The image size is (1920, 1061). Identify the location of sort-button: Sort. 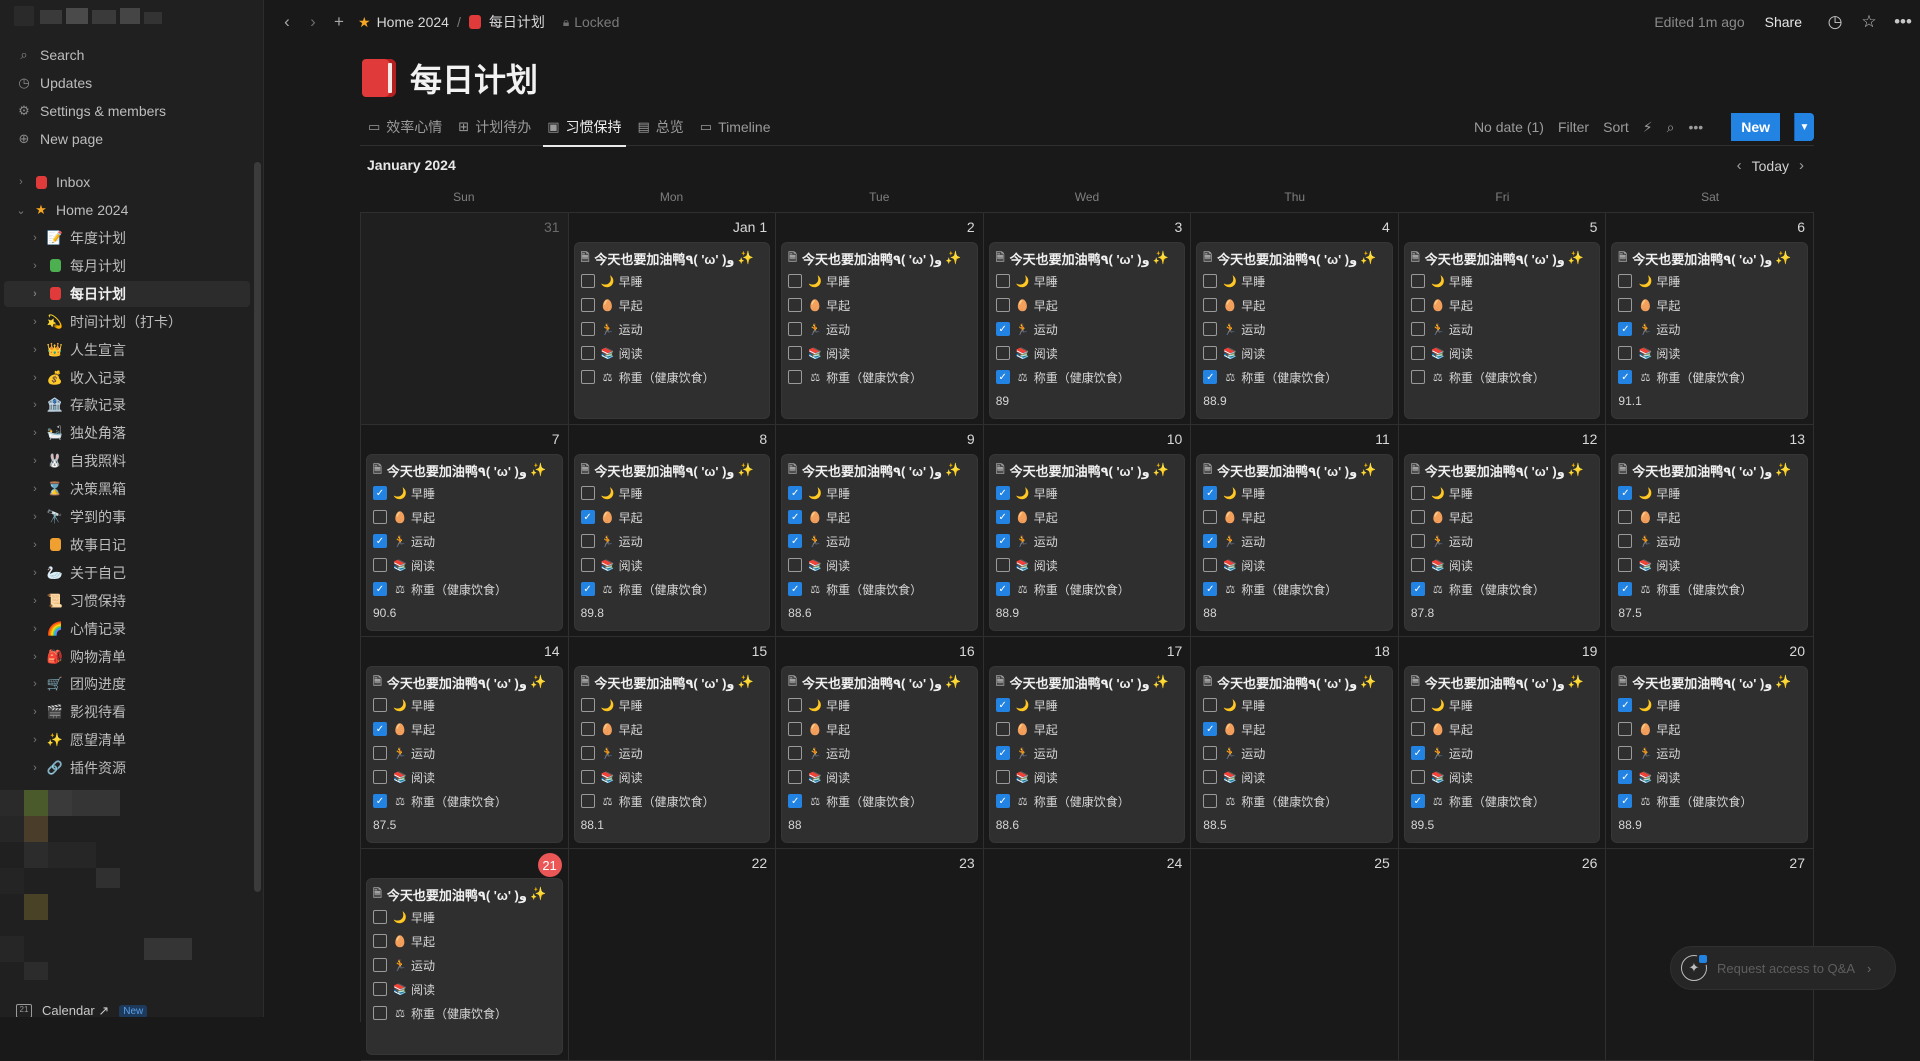
(1616, 127).